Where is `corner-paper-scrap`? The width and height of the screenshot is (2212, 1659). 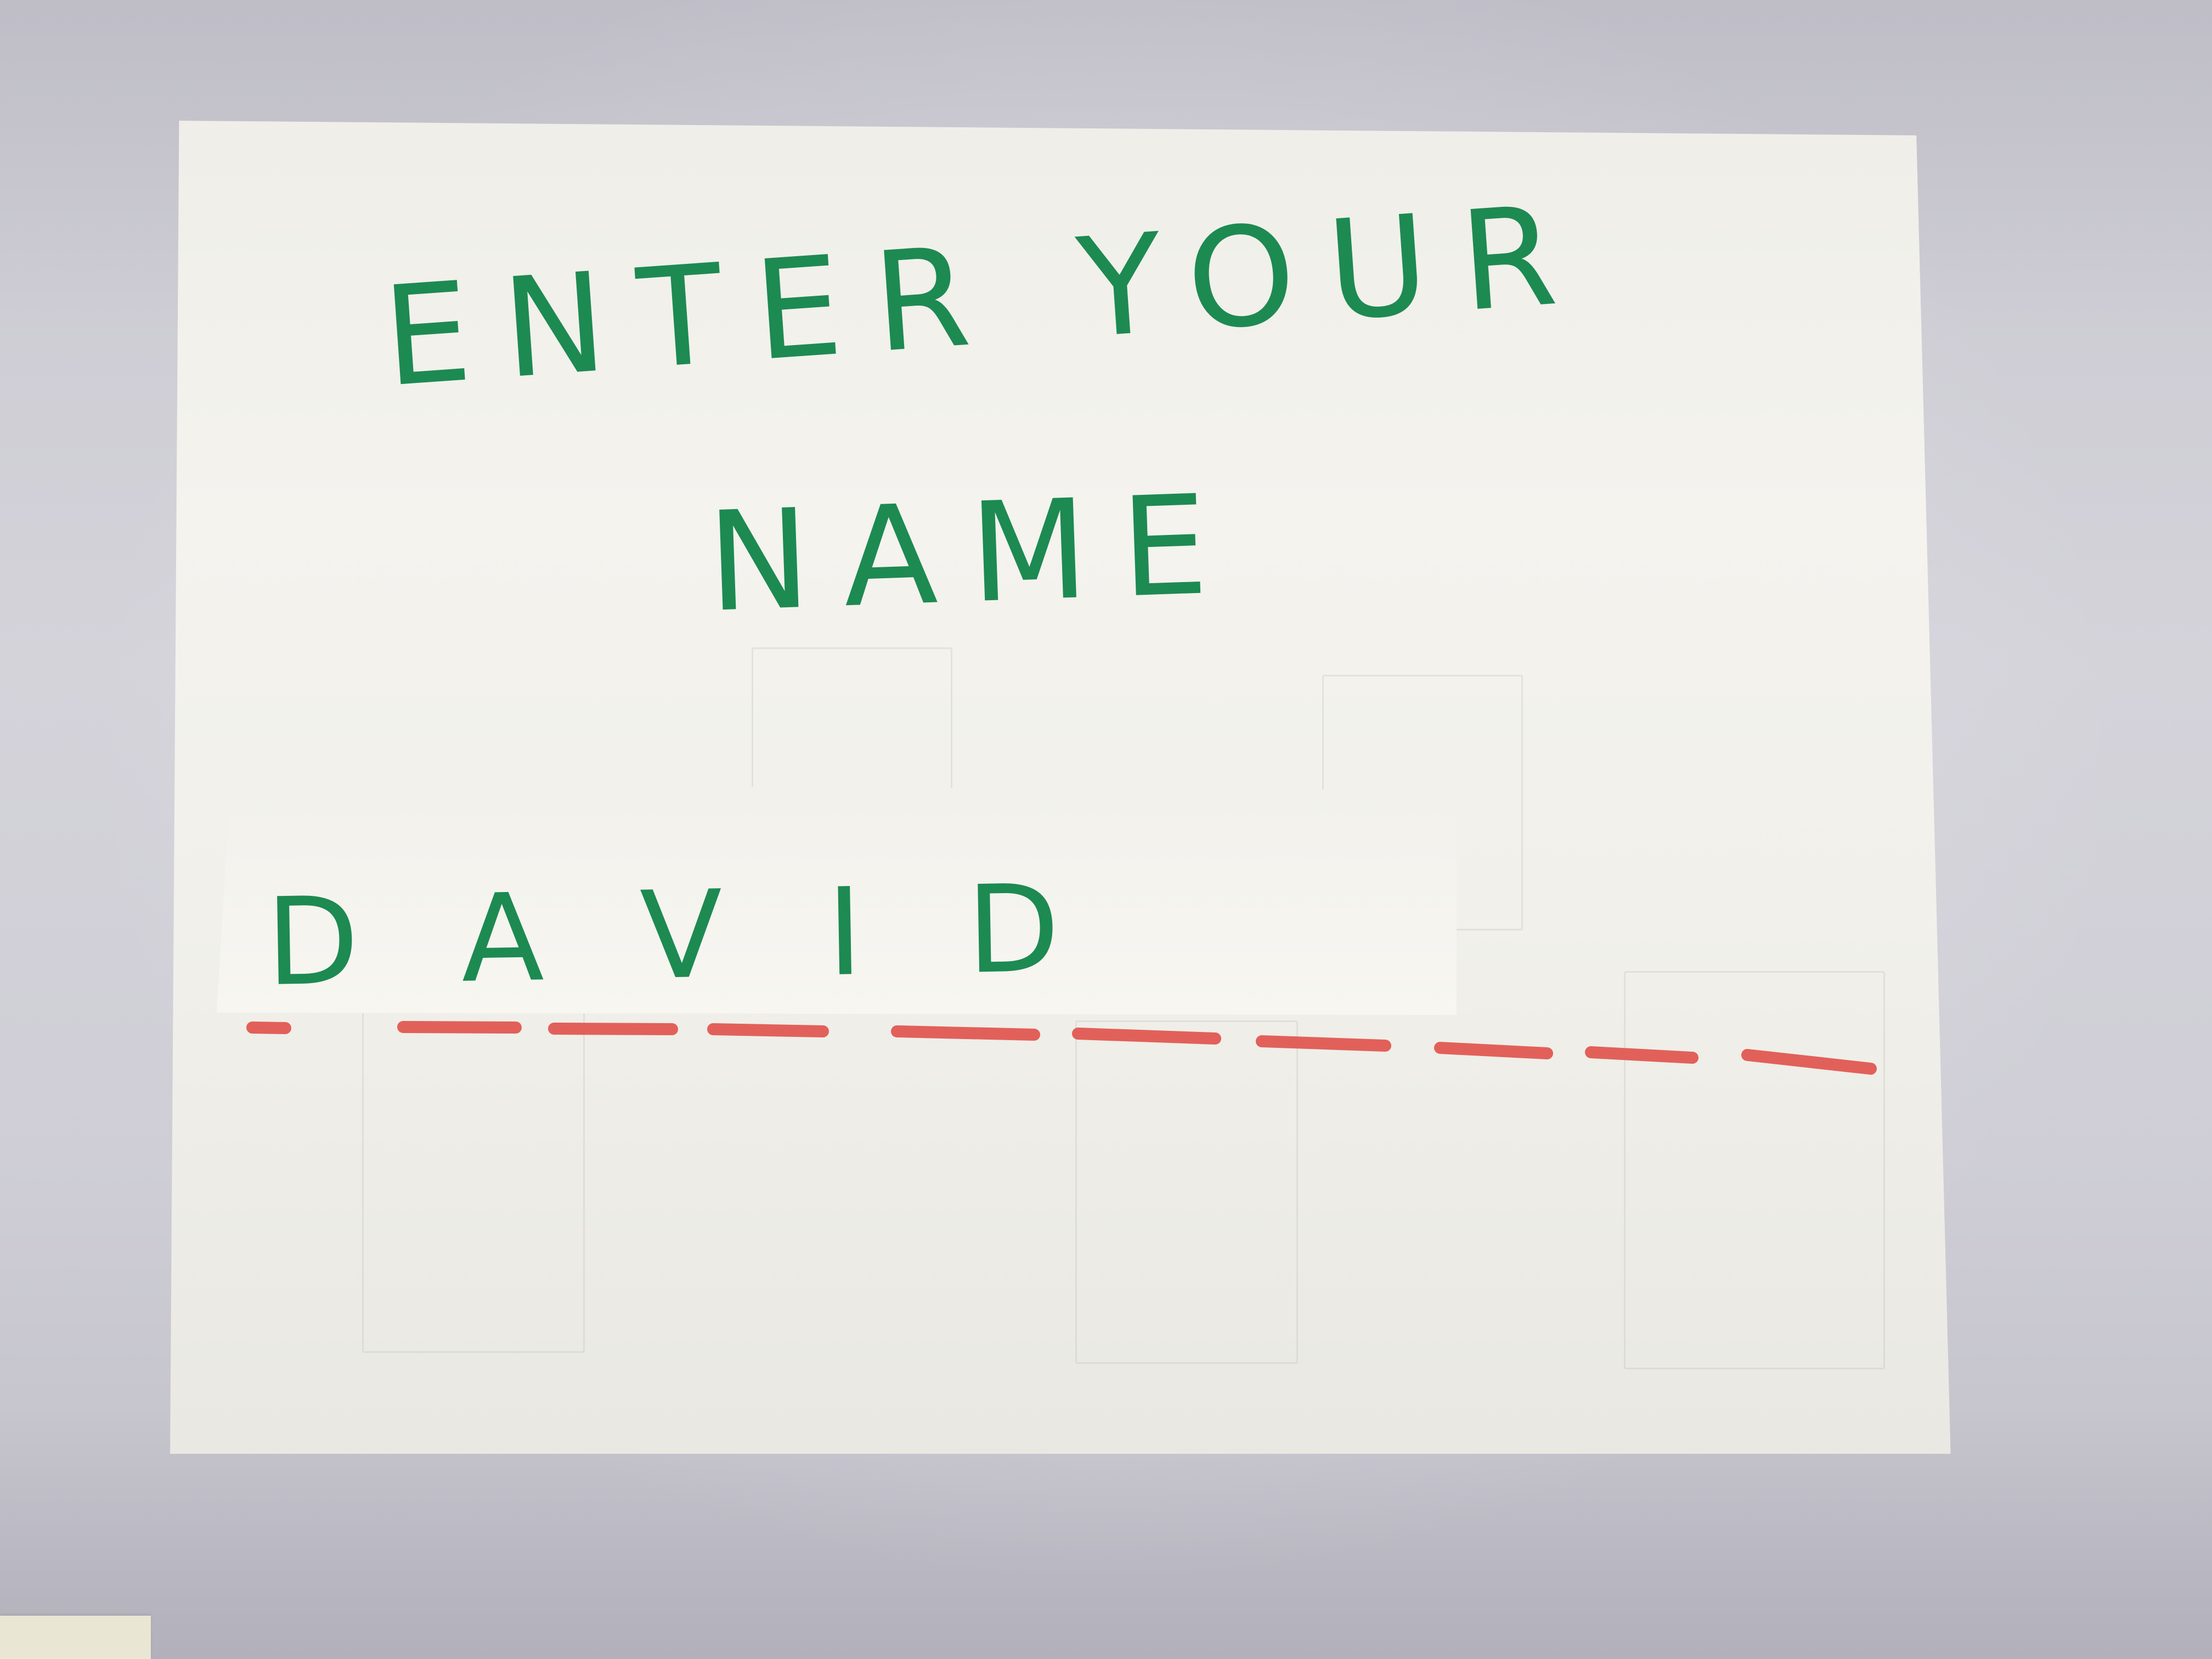
corner-paper-scrap is located at coordinates (76, 1637).